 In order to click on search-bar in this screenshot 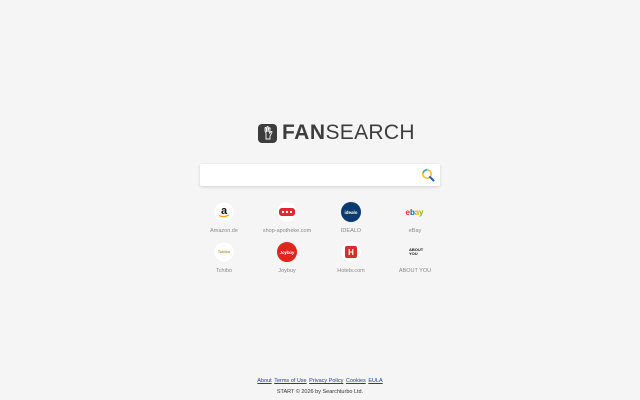, I will do `click(320, 175)`.